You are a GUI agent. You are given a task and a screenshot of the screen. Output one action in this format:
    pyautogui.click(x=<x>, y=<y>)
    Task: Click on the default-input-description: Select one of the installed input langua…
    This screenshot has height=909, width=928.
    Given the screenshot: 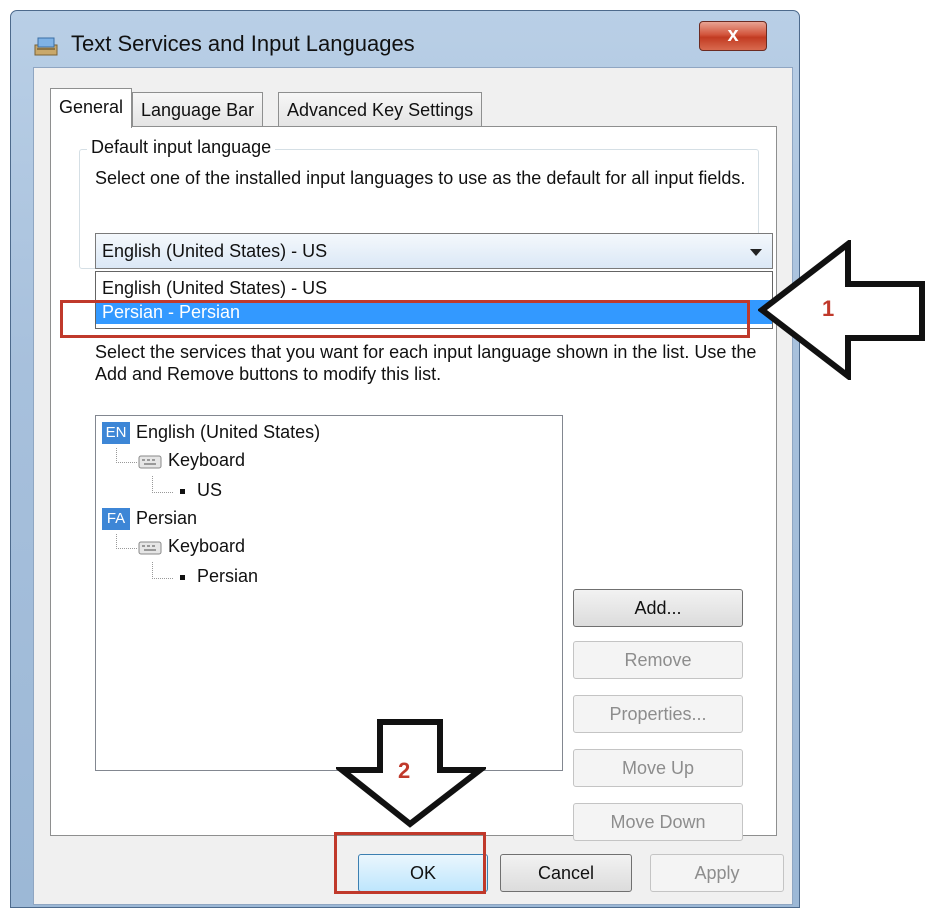 What is the action you would take?
    pyautogui.click(x=420, y=178)
    